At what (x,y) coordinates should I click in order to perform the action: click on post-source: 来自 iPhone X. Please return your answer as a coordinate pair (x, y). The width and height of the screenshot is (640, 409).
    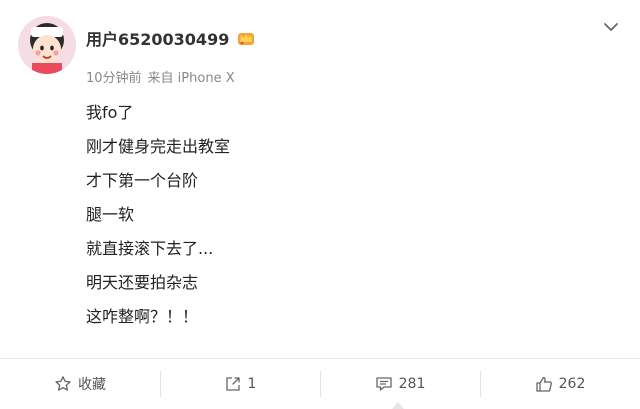
    Looking at the image, I should click on (191, 78).